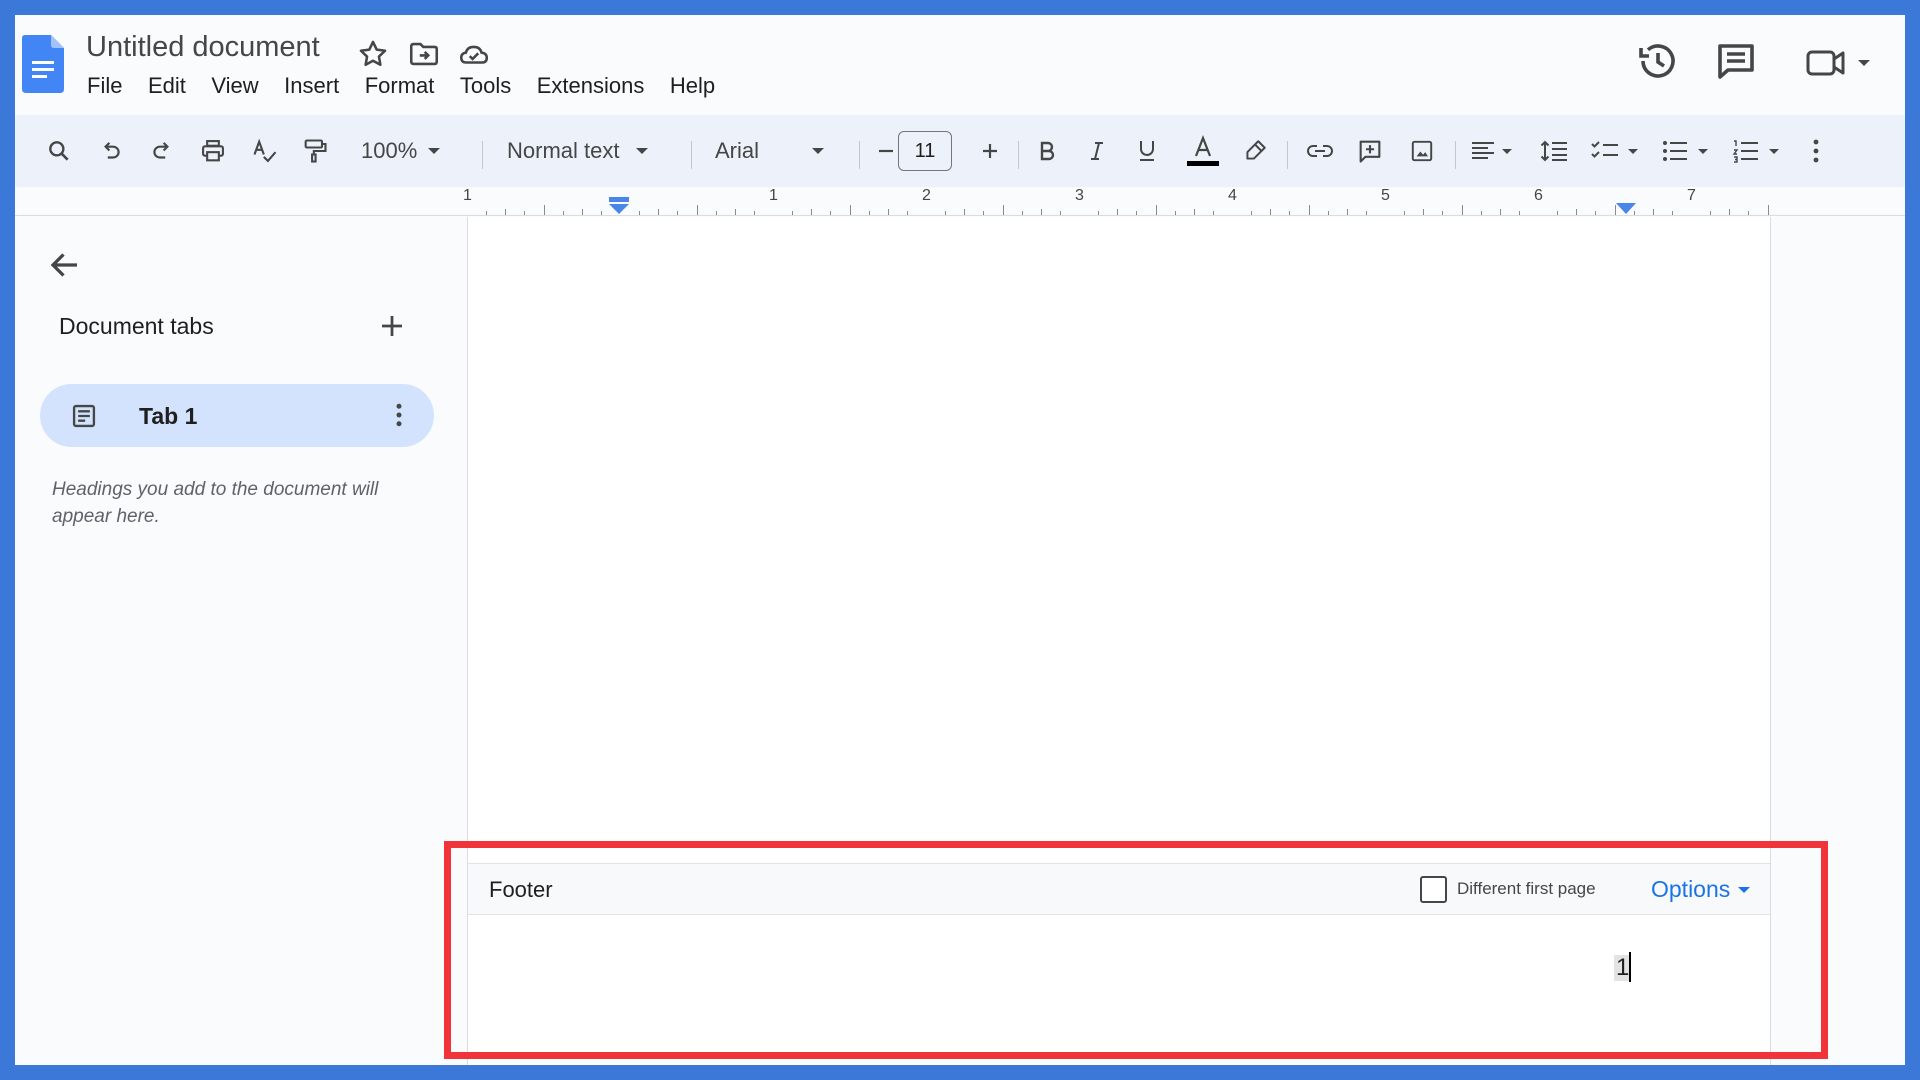  Describe the element at coordinates (237, 415) in the screenshot. I see `sidebar-tab-1: Tab 1` at that location.